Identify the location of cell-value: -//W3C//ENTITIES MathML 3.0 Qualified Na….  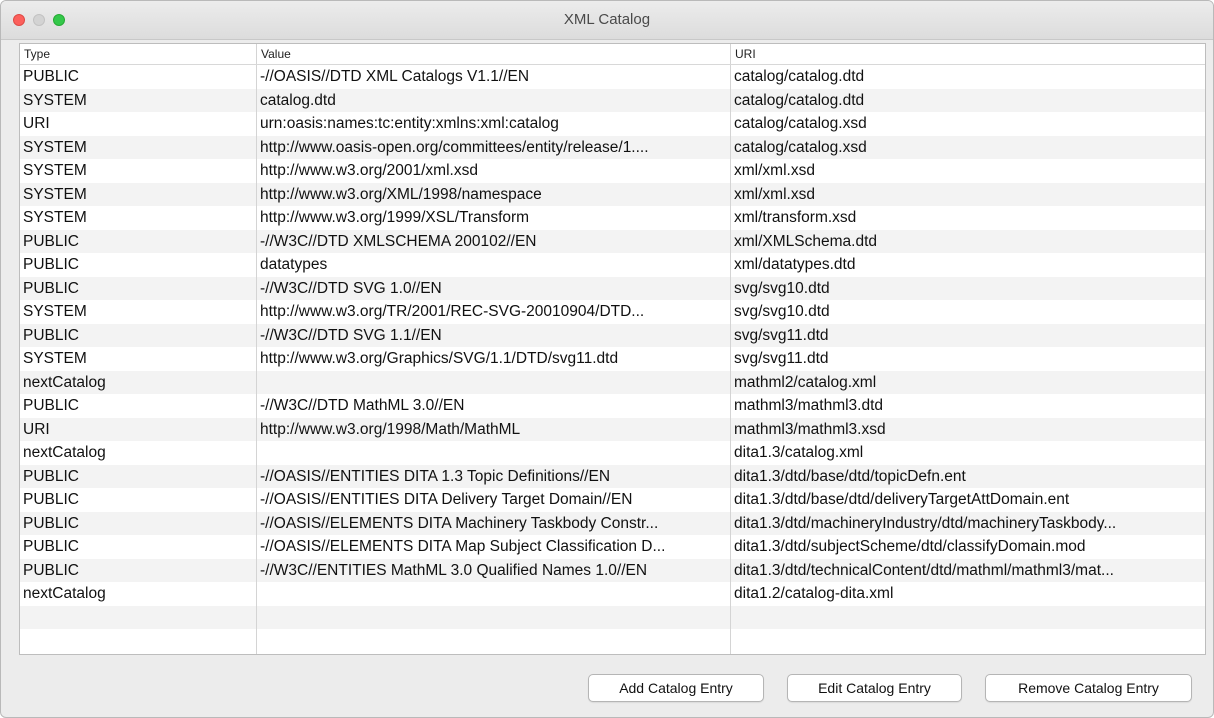
(454, 570).